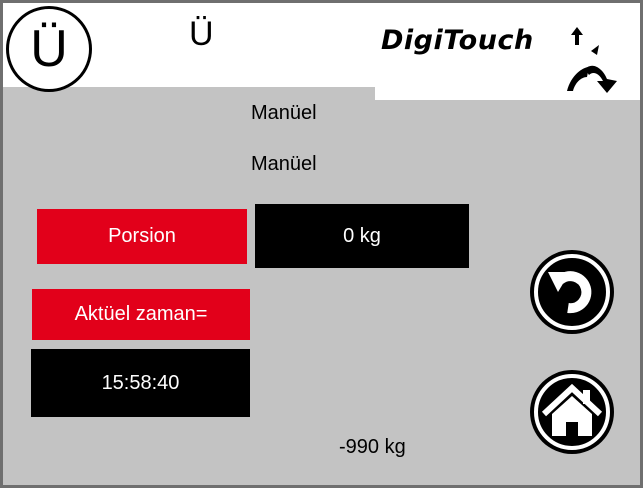  I want to click on brand-badge: Ü, so click(49, 49).